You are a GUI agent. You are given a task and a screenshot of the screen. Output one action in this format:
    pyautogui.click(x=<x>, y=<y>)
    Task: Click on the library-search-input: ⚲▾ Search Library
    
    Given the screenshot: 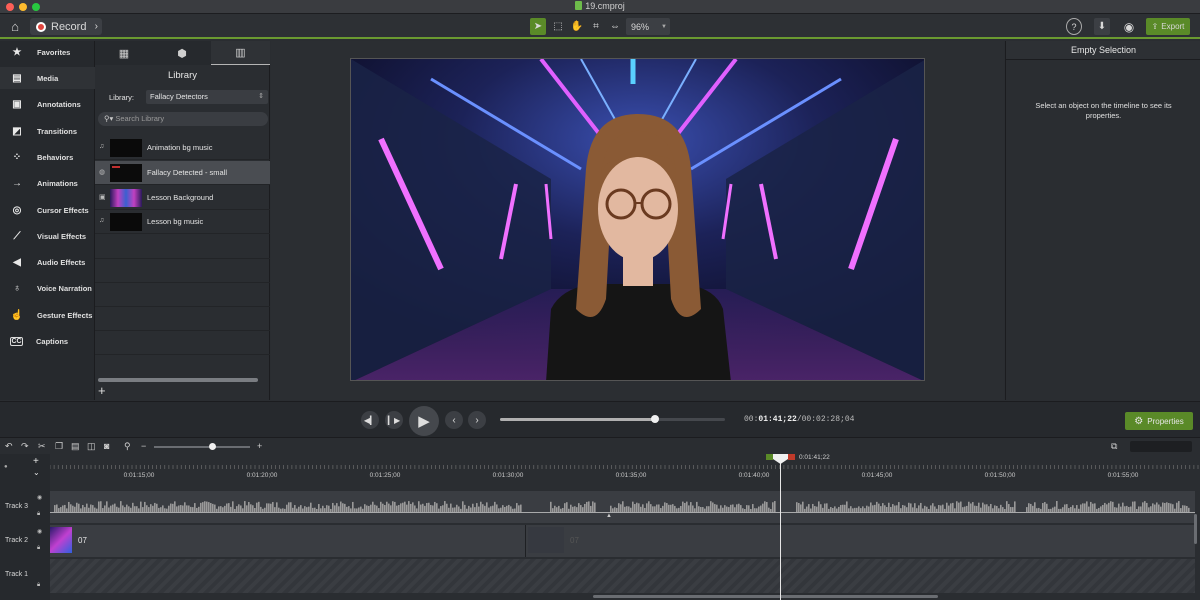 What is the action you would take?
    pyautogui.click(x=183, y=119)
    